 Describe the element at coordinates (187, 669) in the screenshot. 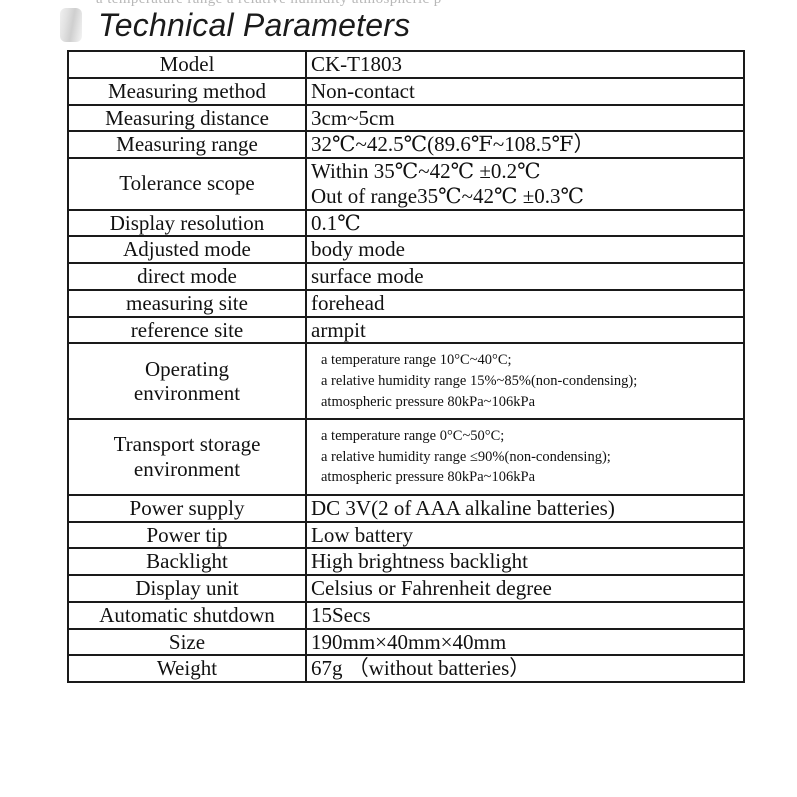

I see `spec-label-cell: Weight` at that location.